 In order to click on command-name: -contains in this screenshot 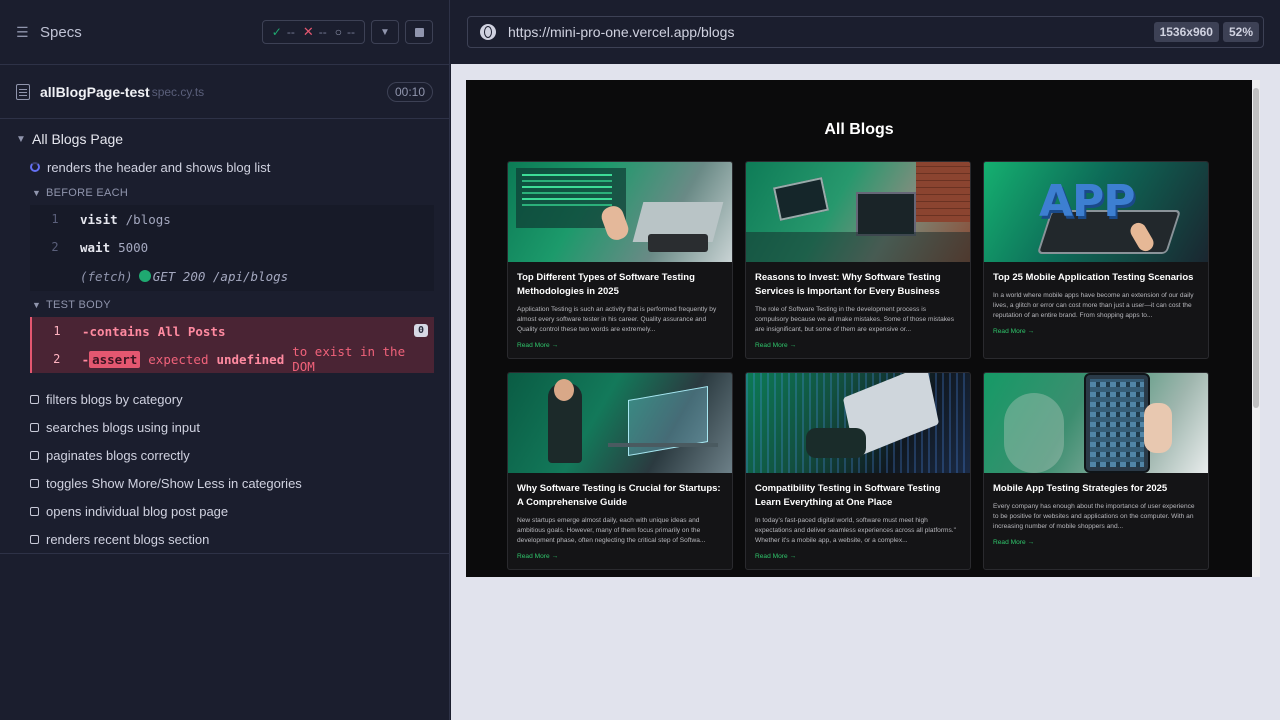, I will do `click(116, 331)`.